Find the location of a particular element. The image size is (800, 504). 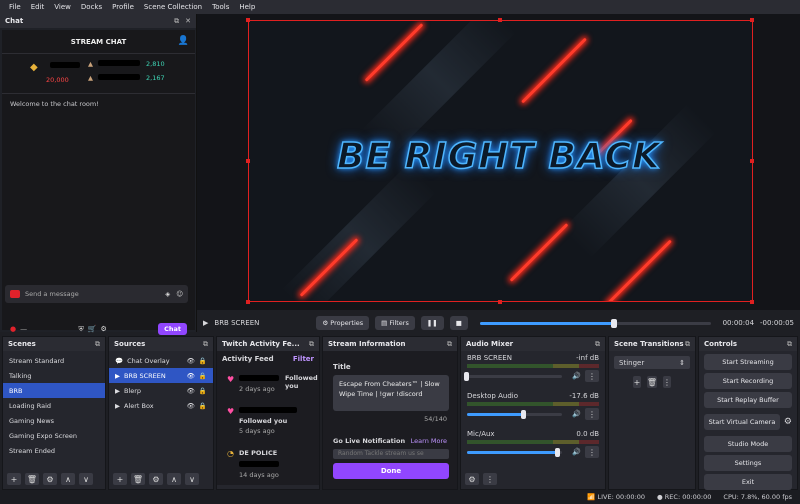

menu-tools: Tools is located at coordinates (220, 7).